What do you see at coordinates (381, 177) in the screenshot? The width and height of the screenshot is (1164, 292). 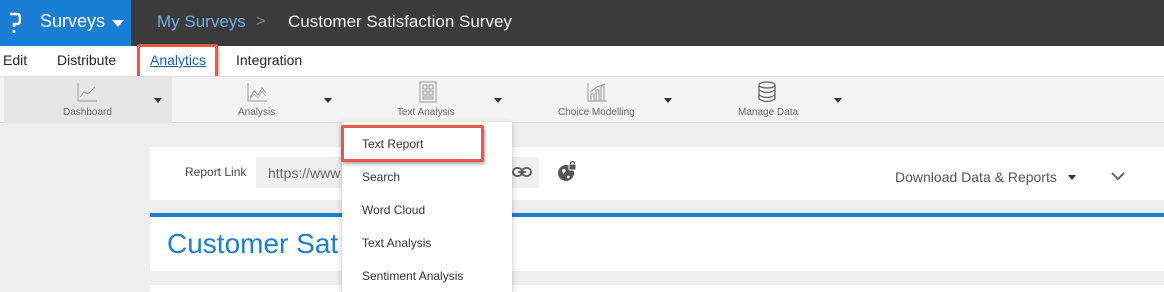 I see `menu-item-search: Search` at bounding box center [381, 177].